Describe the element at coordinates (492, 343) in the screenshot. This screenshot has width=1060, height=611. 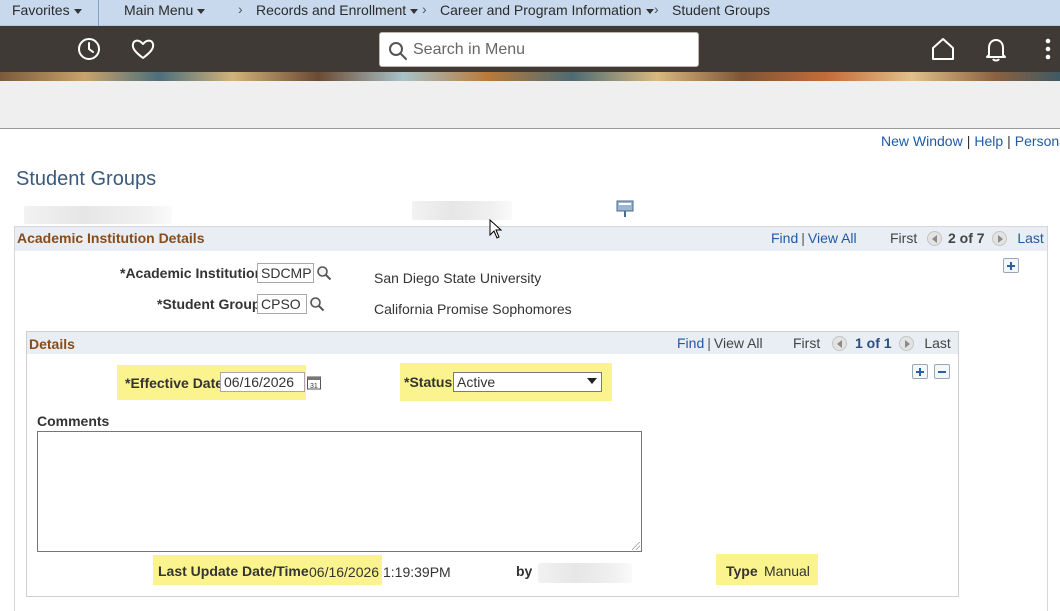
I see `details-header: Details Find | View All First 1 of 1 Last` at that location.